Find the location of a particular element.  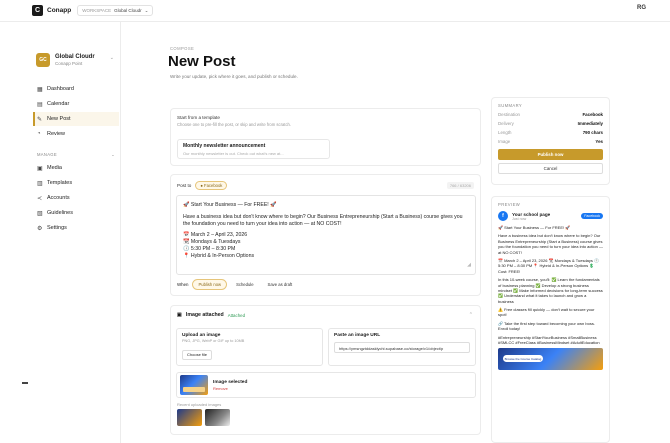

nav-item-accounts: ≺ Accounts is located at coordinates (76, 198).